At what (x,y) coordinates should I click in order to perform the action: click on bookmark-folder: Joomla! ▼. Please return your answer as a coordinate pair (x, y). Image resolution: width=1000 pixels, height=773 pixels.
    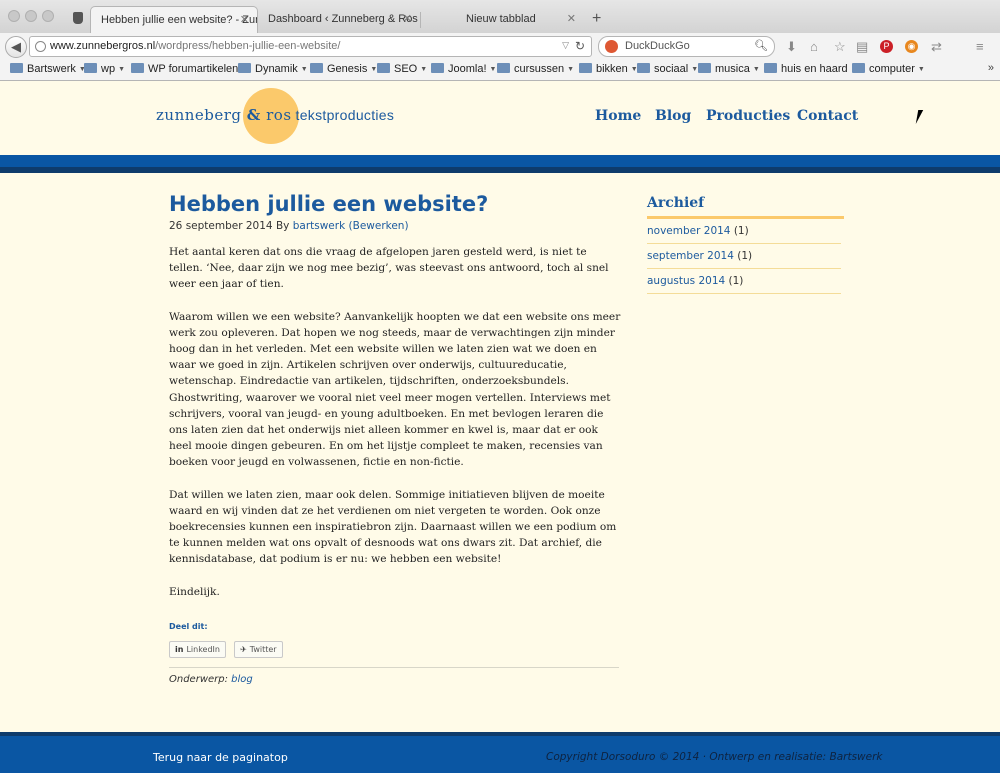
    Looking at the image, I should click on (463, 69).